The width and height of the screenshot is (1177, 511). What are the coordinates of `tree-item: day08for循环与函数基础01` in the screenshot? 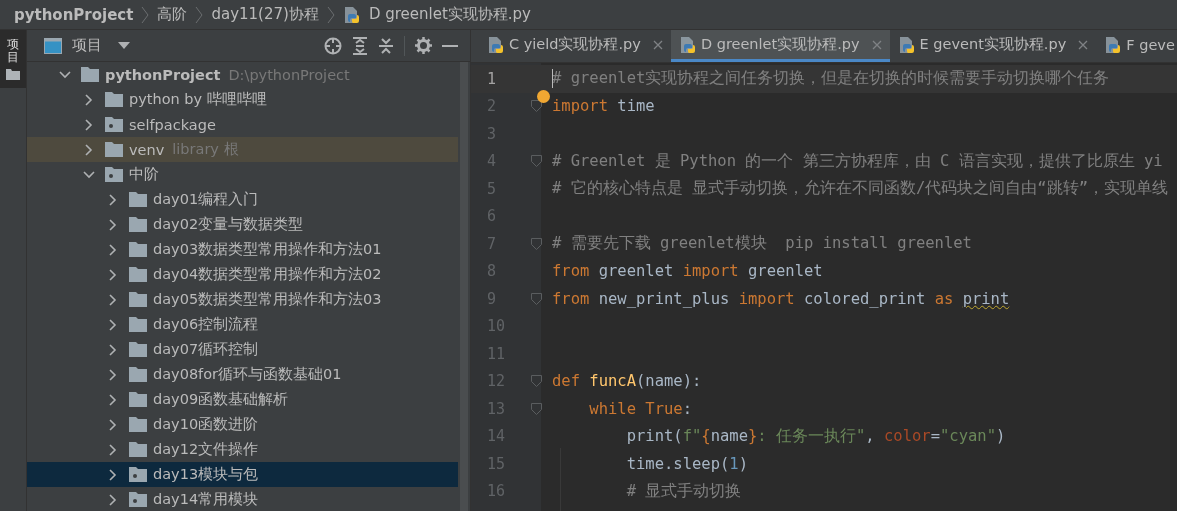 It's located at (242, 374).